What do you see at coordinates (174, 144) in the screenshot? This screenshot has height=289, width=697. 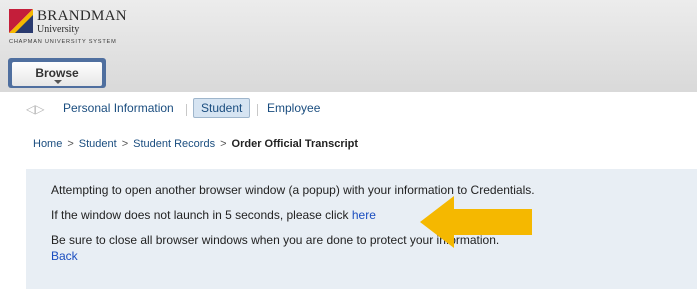 I see `breadcrumb-student-records: Student Records` at bounding box center [174, 144].